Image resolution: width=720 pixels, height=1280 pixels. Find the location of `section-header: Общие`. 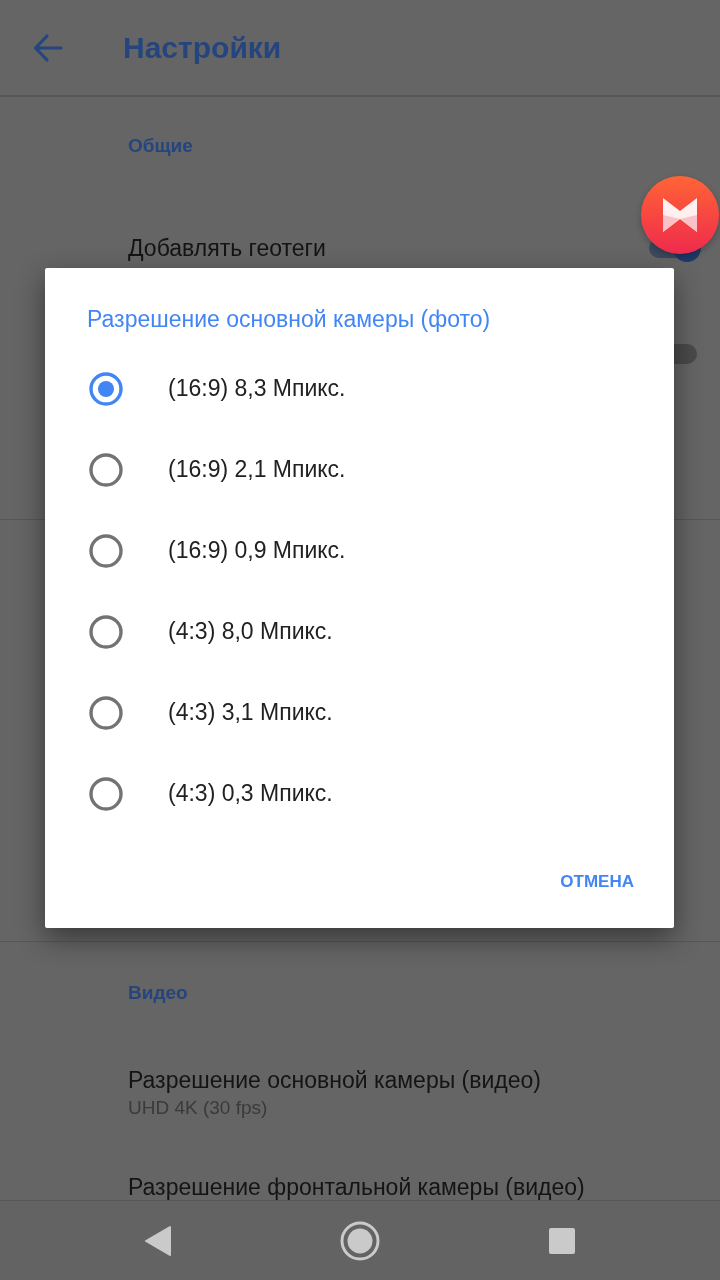

section-header: Общие is located at coordinates (160, 146).